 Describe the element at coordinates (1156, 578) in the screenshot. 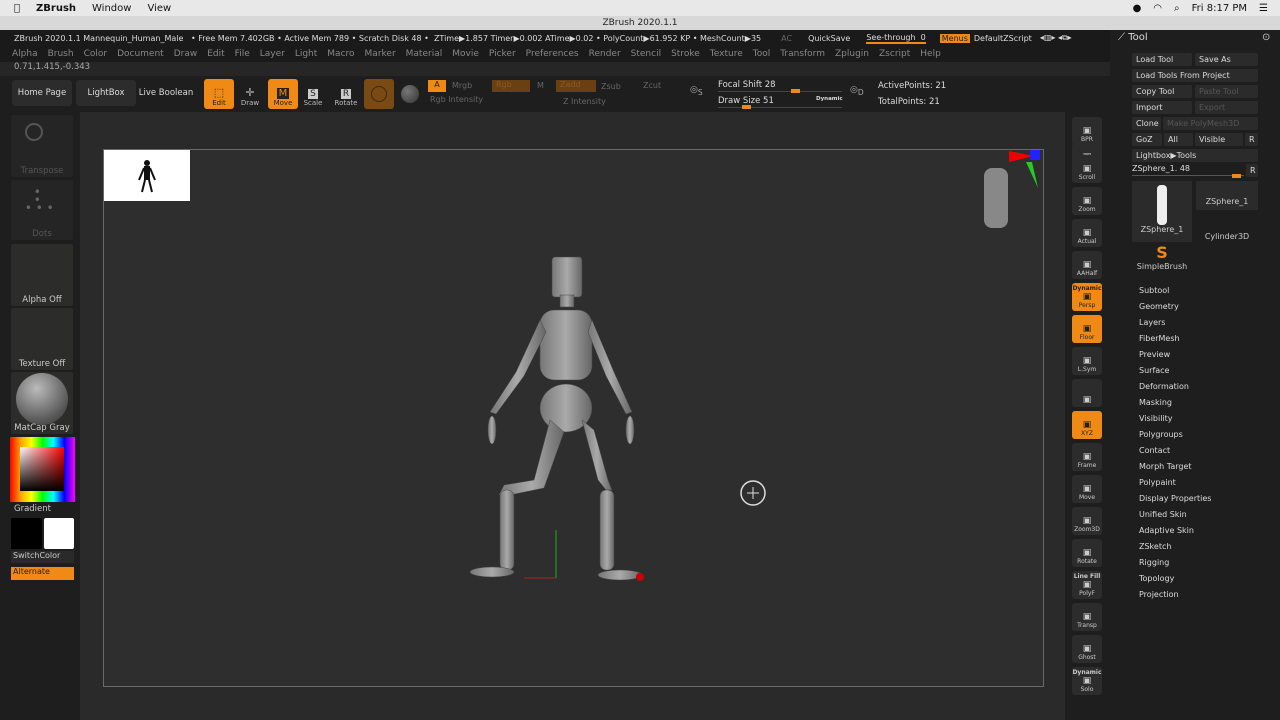

I see `subpalette-topology: Topology` at that location.